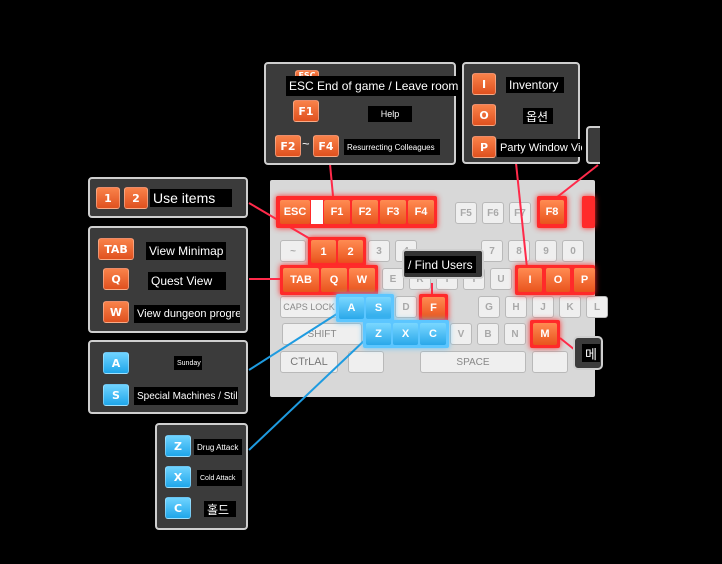 Image resolution: width=722 pixels, height=564 pixels. I want to click on f1-key-badge: F1, so click(306, 111).